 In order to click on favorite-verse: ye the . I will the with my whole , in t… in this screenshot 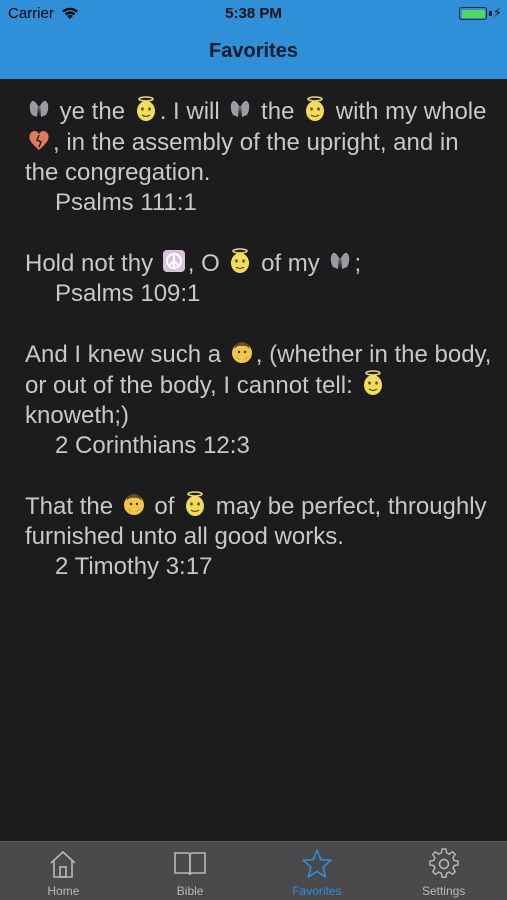, I will do `click(260, 157)`.